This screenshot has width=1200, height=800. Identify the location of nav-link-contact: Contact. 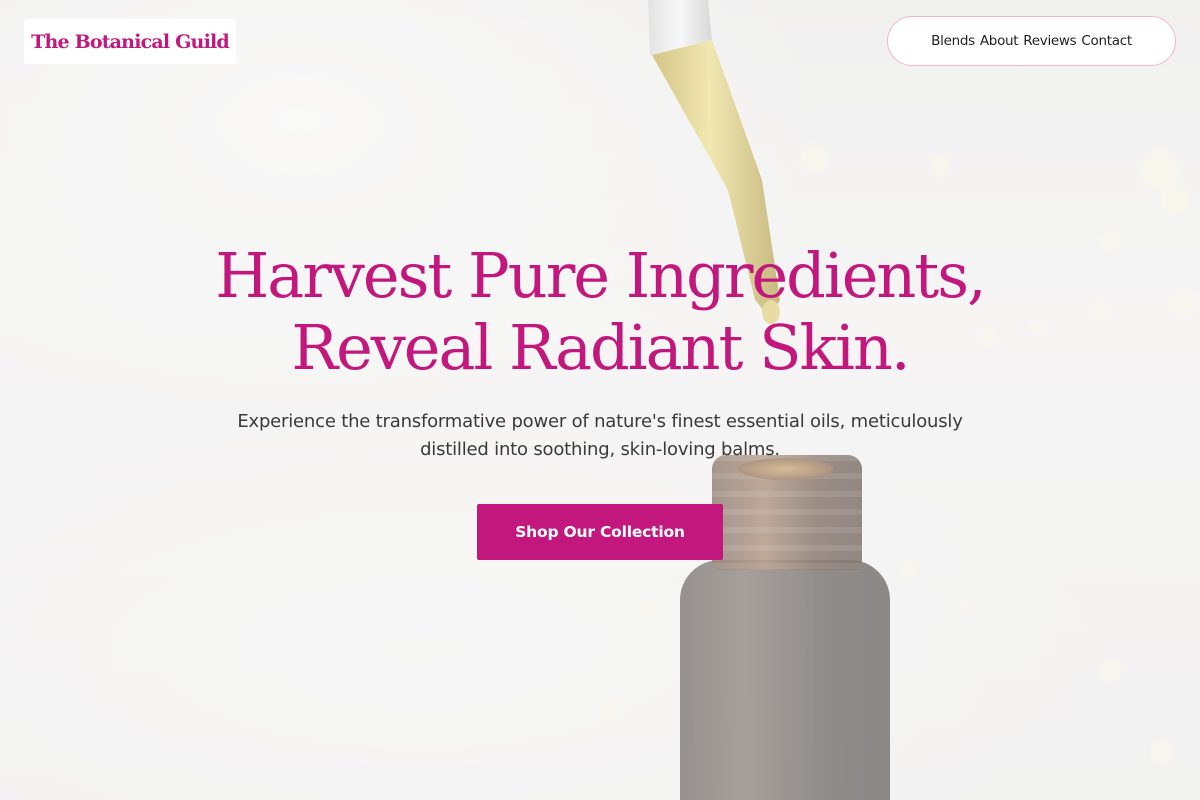
(1106, 41).